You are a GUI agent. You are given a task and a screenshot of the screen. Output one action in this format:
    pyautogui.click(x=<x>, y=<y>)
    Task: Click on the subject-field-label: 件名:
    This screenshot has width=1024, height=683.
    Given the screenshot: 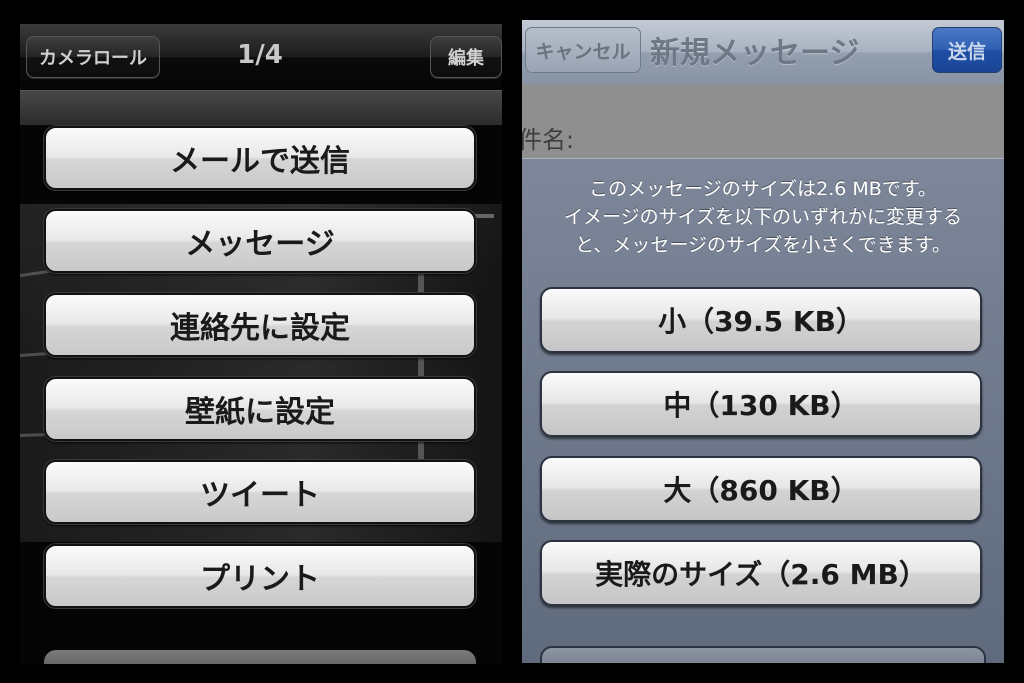 What is the action you would take?
    pyautogui.click(x=548, y=137)
    